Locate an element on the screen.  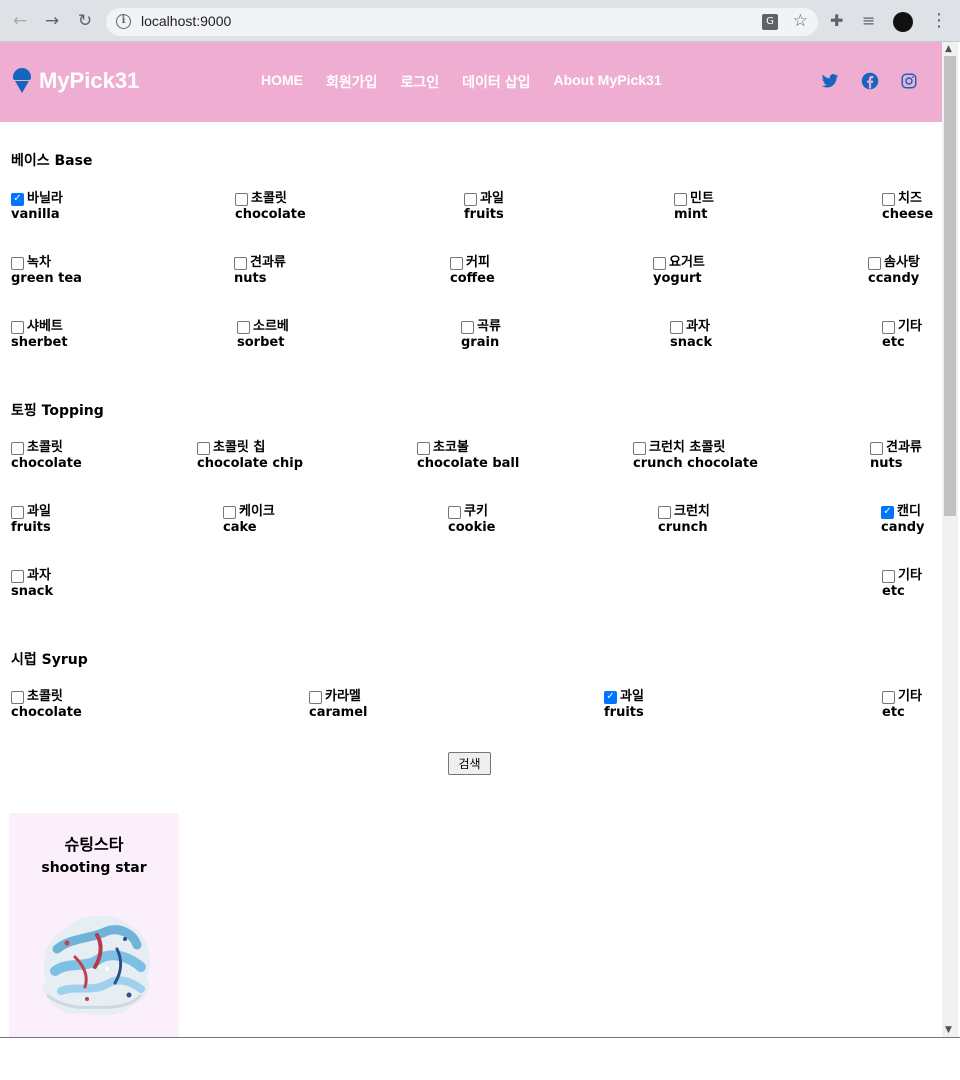
scroll-up-arrow-icon: ▲ is located at coordinates (948, 49).